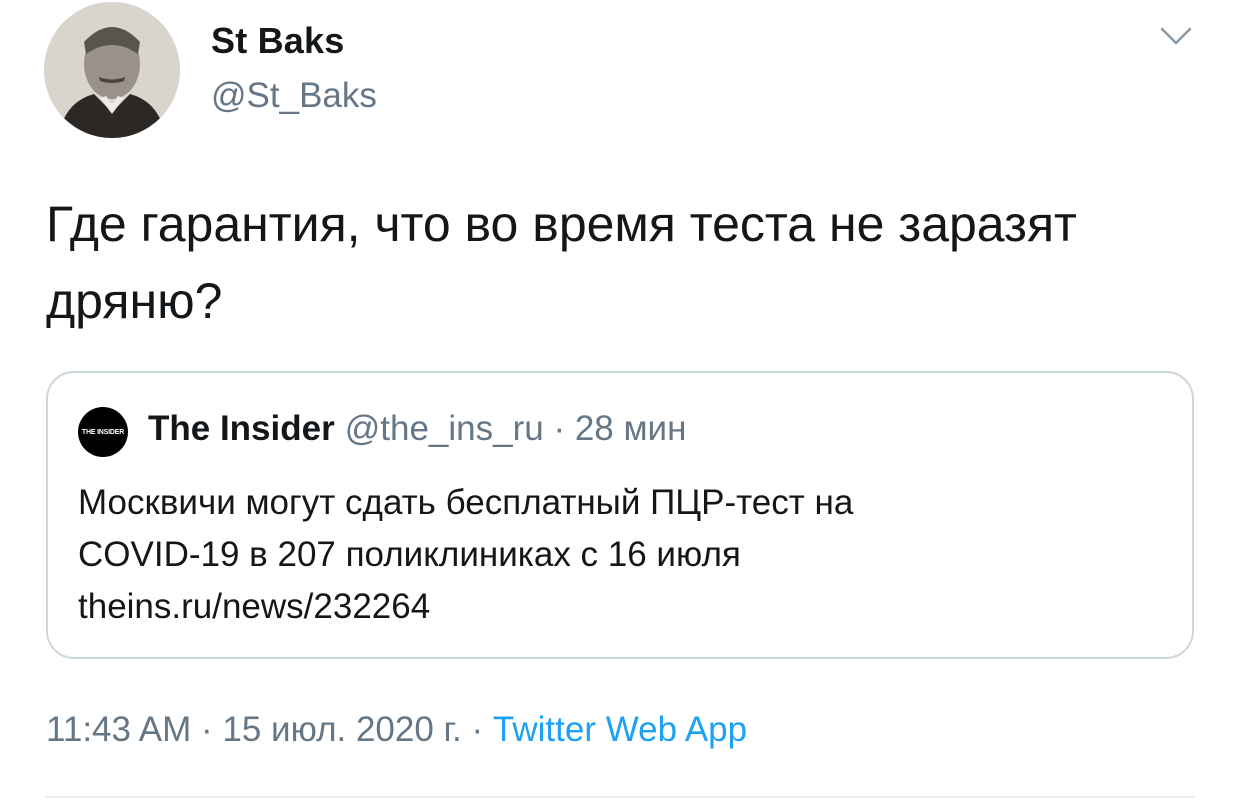  Describe the element at coordinates (620, 797) in the screenshot. I see `divider` at that location.